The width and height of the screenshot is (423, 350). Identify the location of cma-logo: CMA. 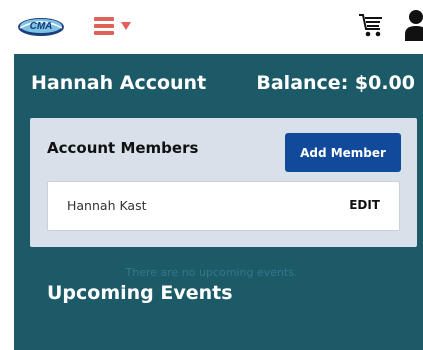
(41, 25).